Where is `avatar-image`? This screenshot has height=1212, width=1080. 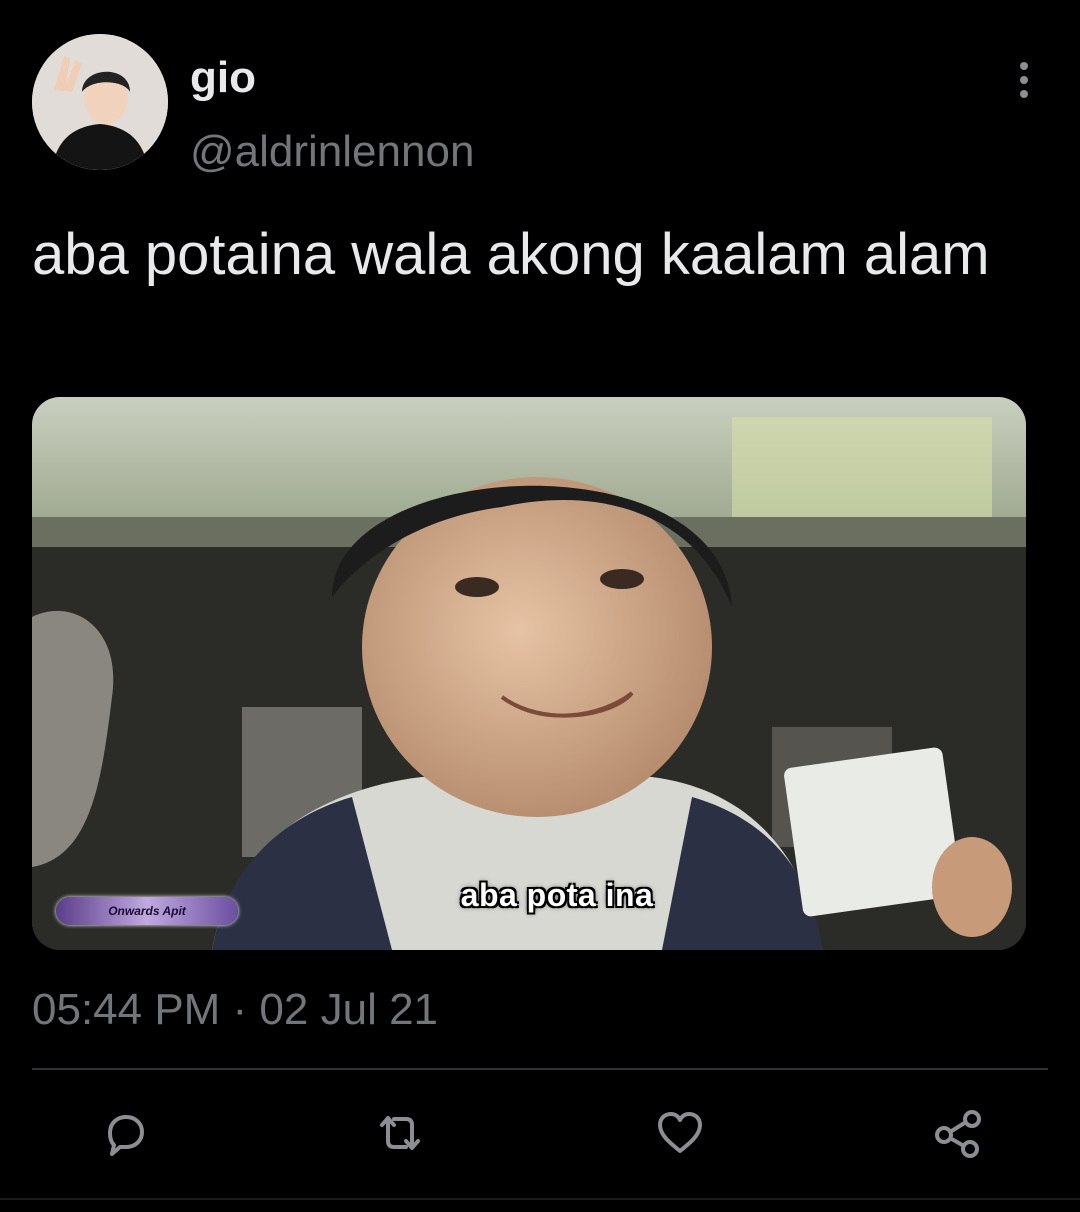 avatar-image is located at coordinates (100, 102).